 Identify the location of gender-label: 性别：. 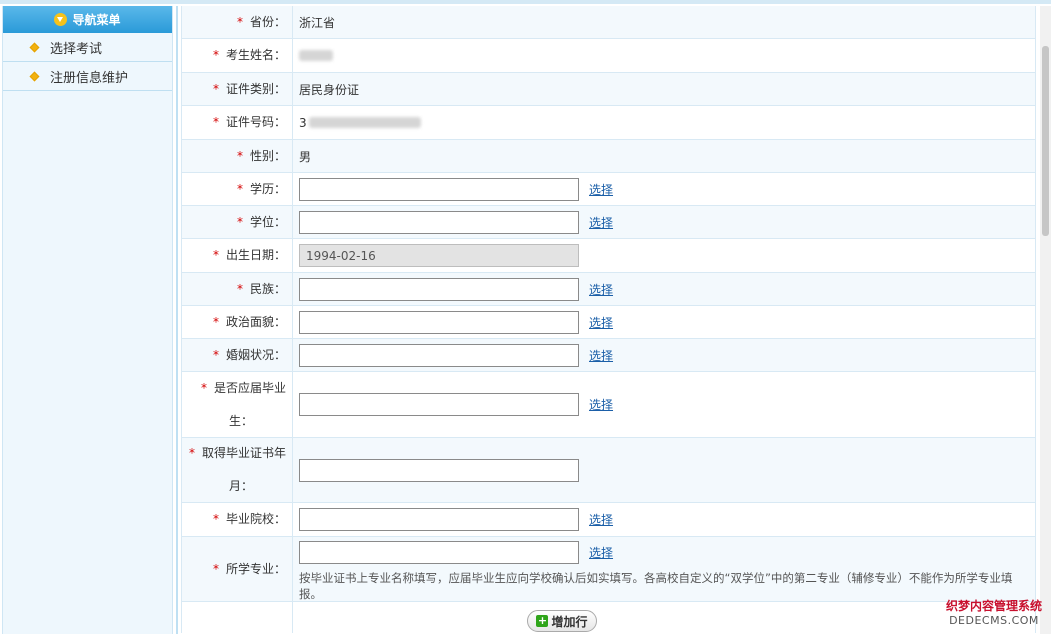
(267, 155).